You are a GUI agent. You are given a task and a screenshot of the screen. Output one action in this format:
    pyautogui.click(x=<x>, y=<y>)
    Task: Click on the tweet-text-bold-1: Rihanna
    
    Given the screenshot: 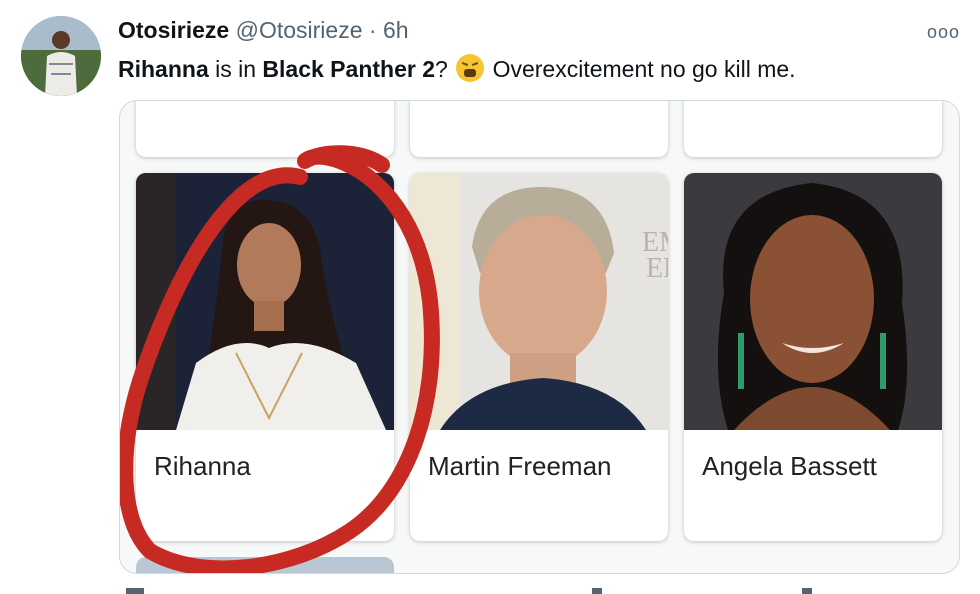 What is the action you would take?
    pyautogui.click(x=163, y=69)
    